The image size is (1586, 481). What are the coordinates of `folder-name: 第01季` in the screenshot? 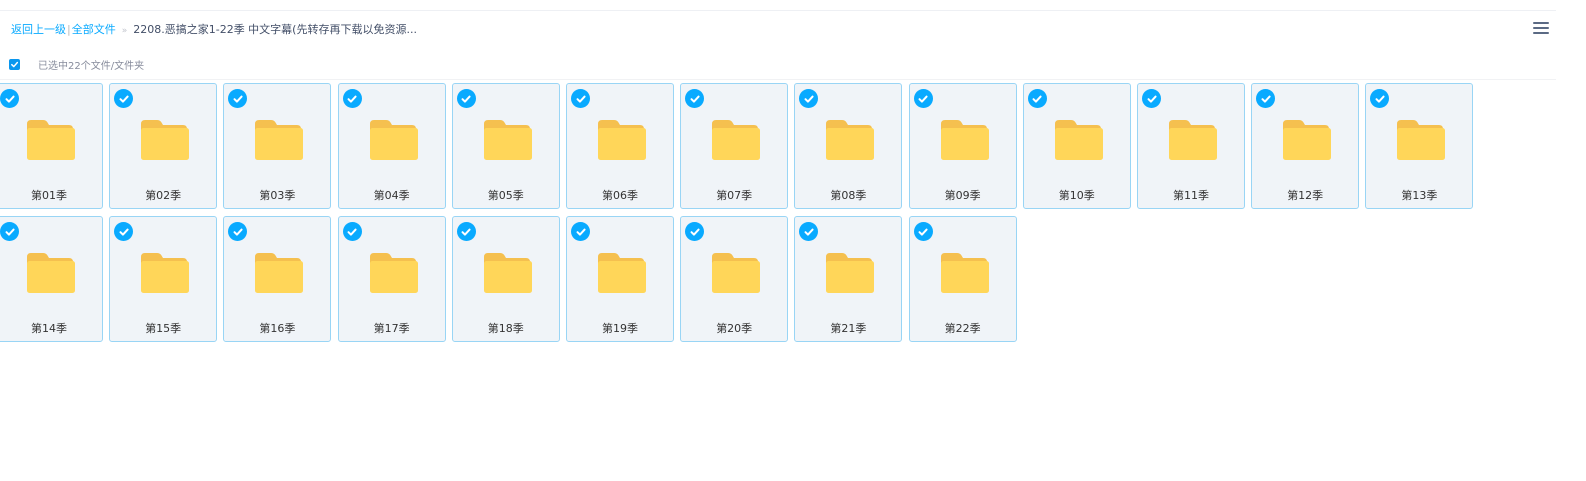 It's located at (49, 195).